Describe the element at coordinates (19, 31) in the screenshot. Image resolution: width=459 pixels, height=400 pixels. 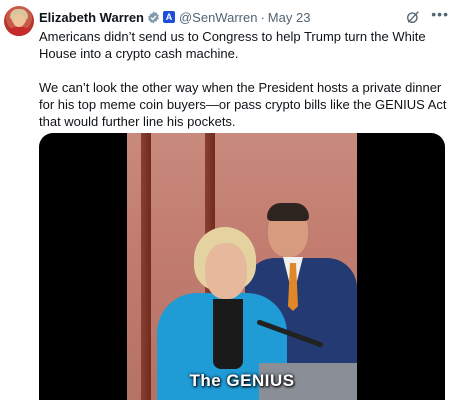
I see `avatar-body` at that location.